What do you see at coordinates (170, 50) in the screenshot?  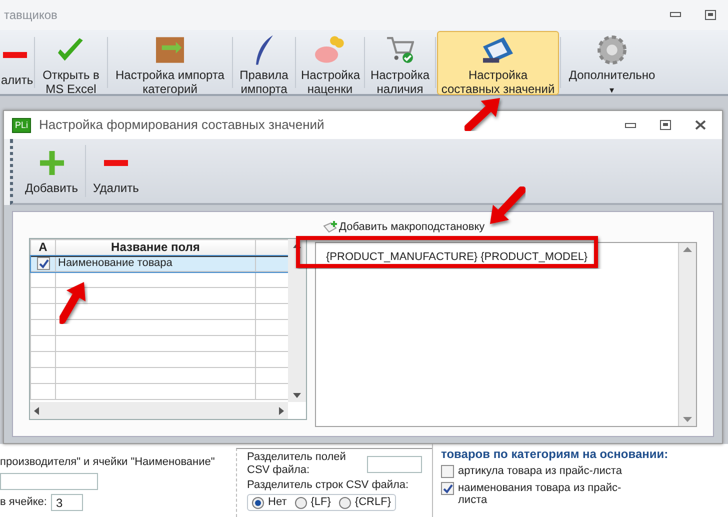 I see `box-icon` at bounding box center [170, 50].